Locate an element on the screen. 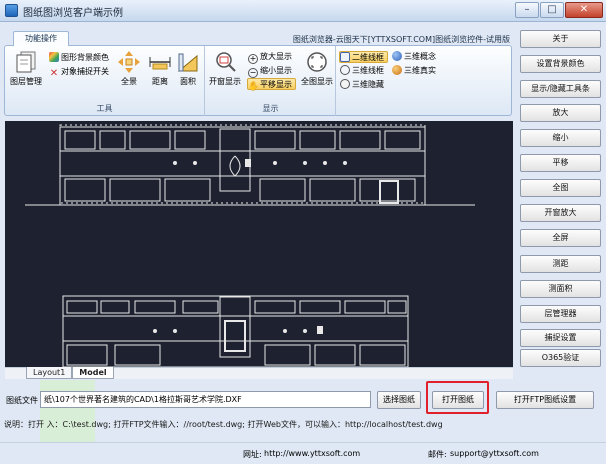  minimize-button: – is located at coordinates (527, 10).